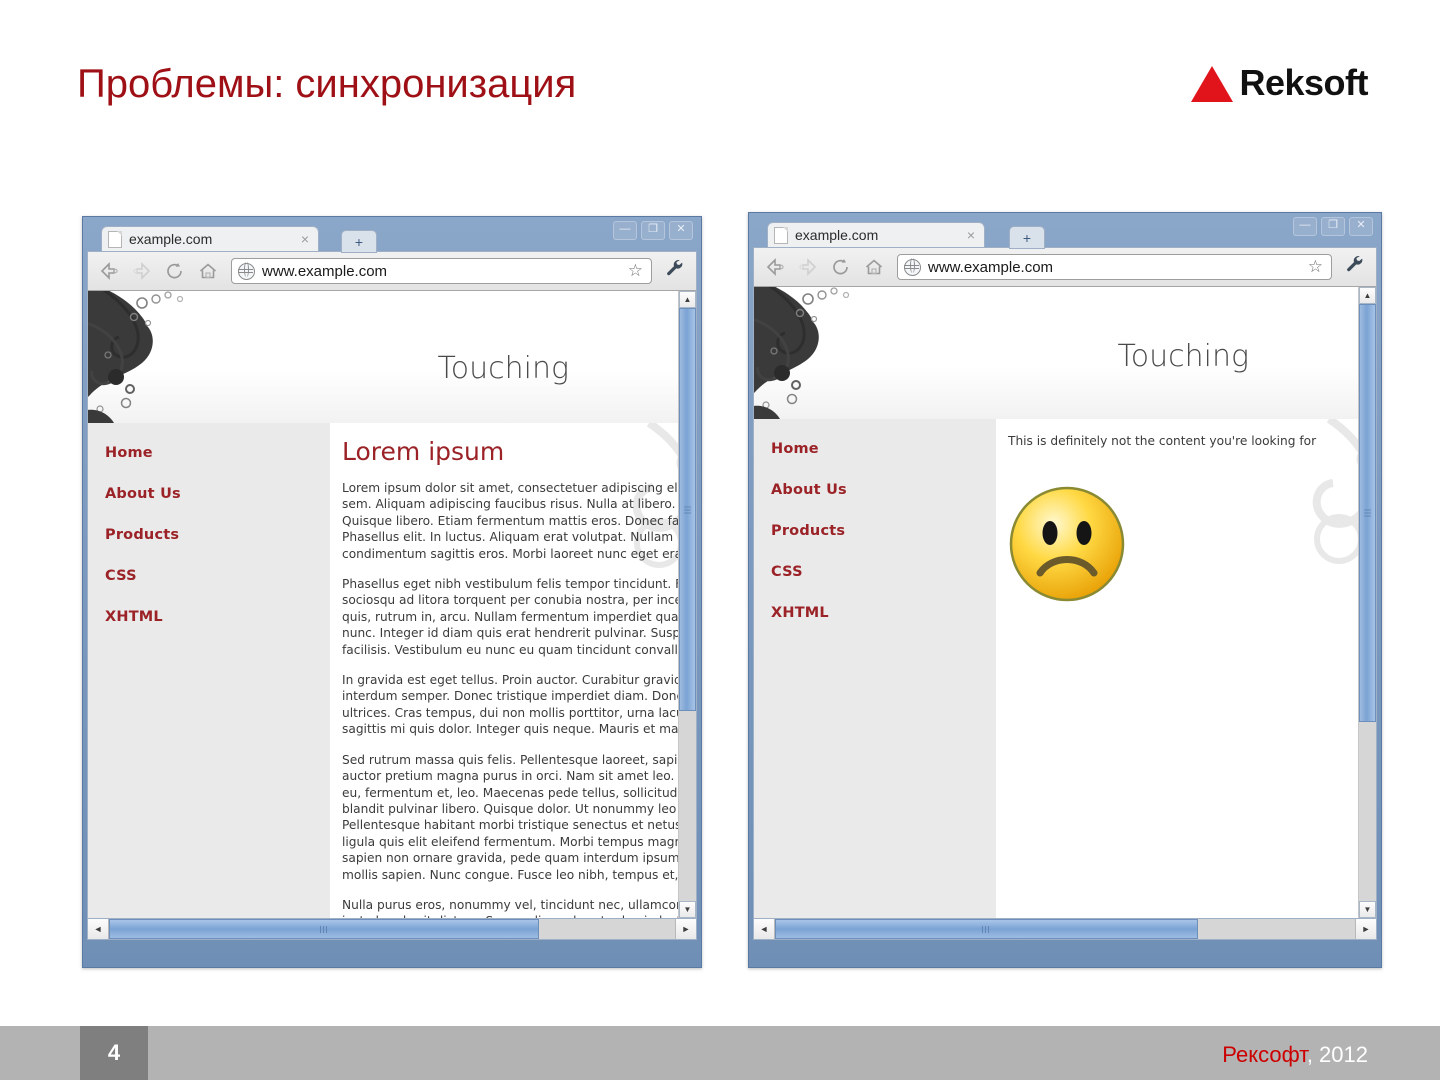 This screenshot has width=1440, height=1080. Describe the element at coordinates (423, 451) in the screenshot. I see `content-heading: Lorem ipsum` at that location.